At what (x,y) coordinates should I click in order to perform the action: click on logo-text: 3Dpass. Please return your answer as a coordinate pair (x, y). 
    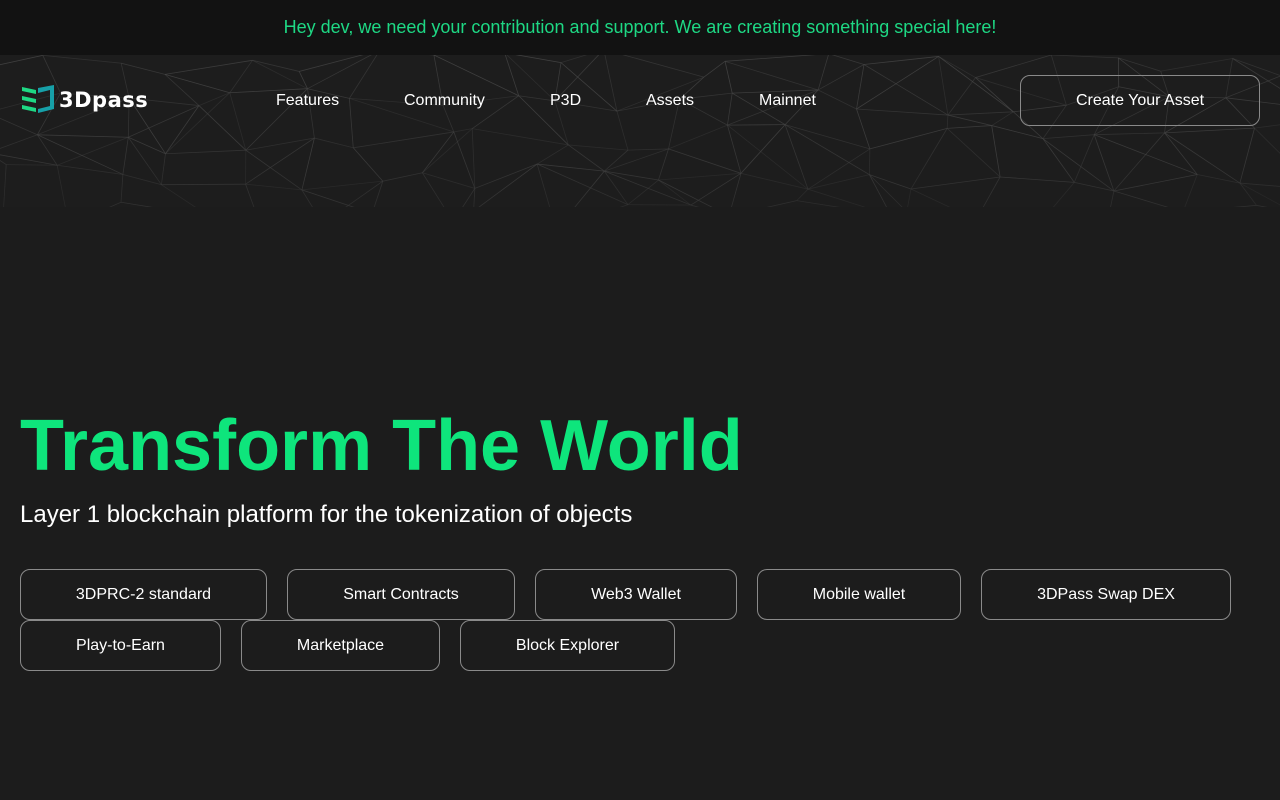
    Looking at the image, I should click on (104, 100).